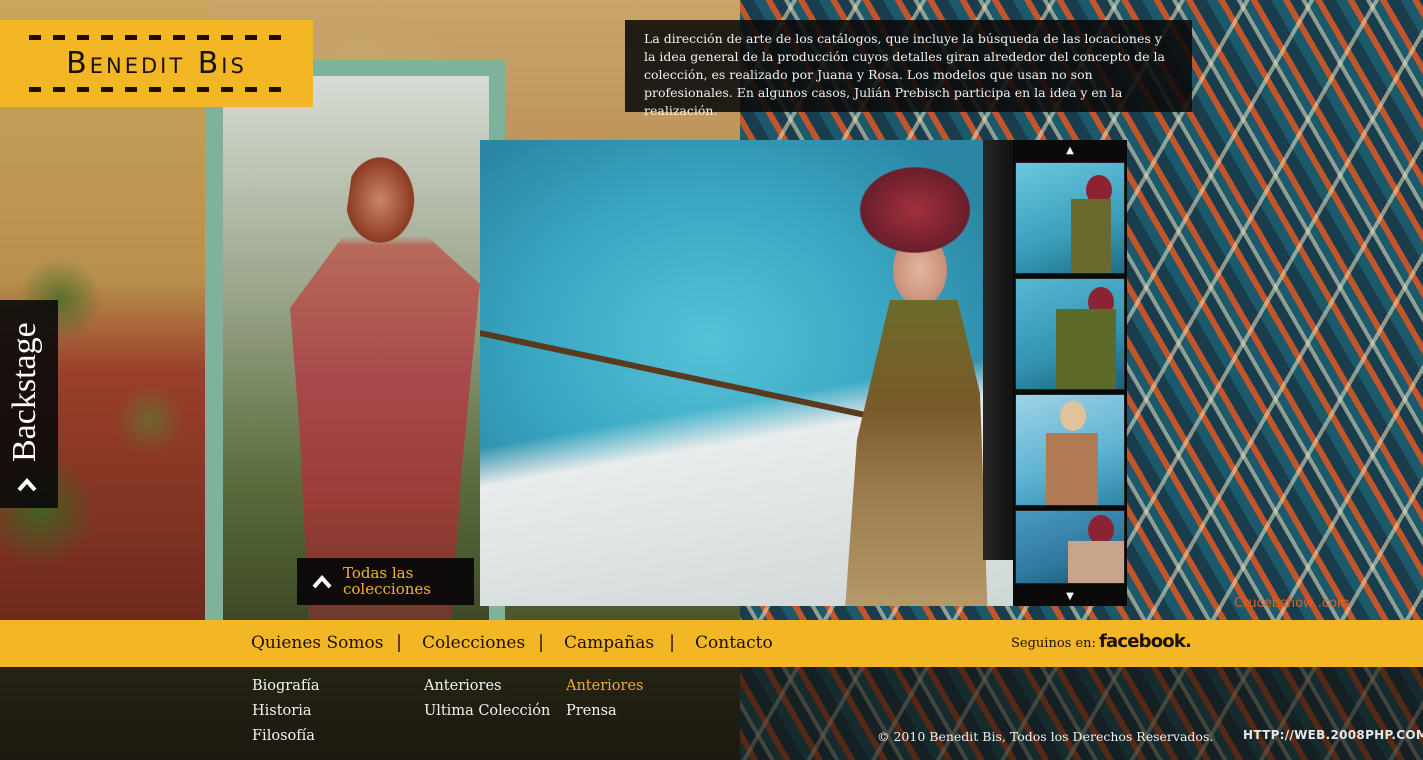 Image resolution: width=1423 pixels, height=760 pixels. I want to click on nav-campanas: Campañas, so click(609, 643).